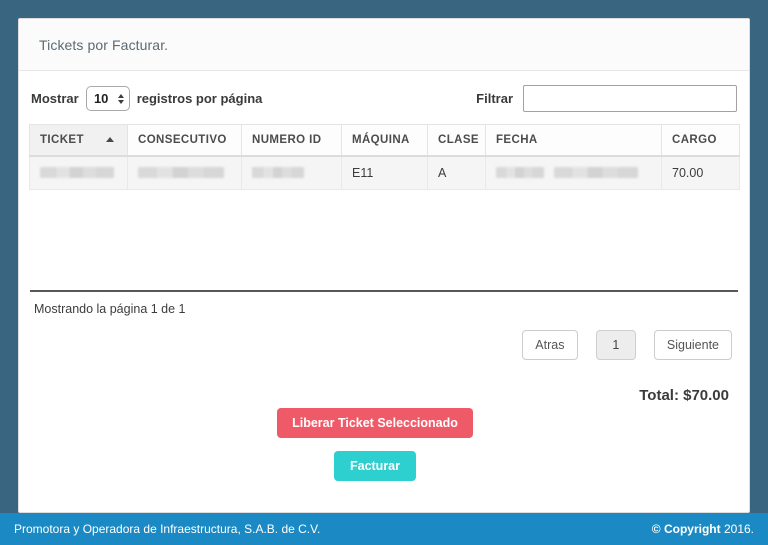 The height and width of the screenshot is (545, 768). I want to click on cell-numero-id, so click(291, 172).